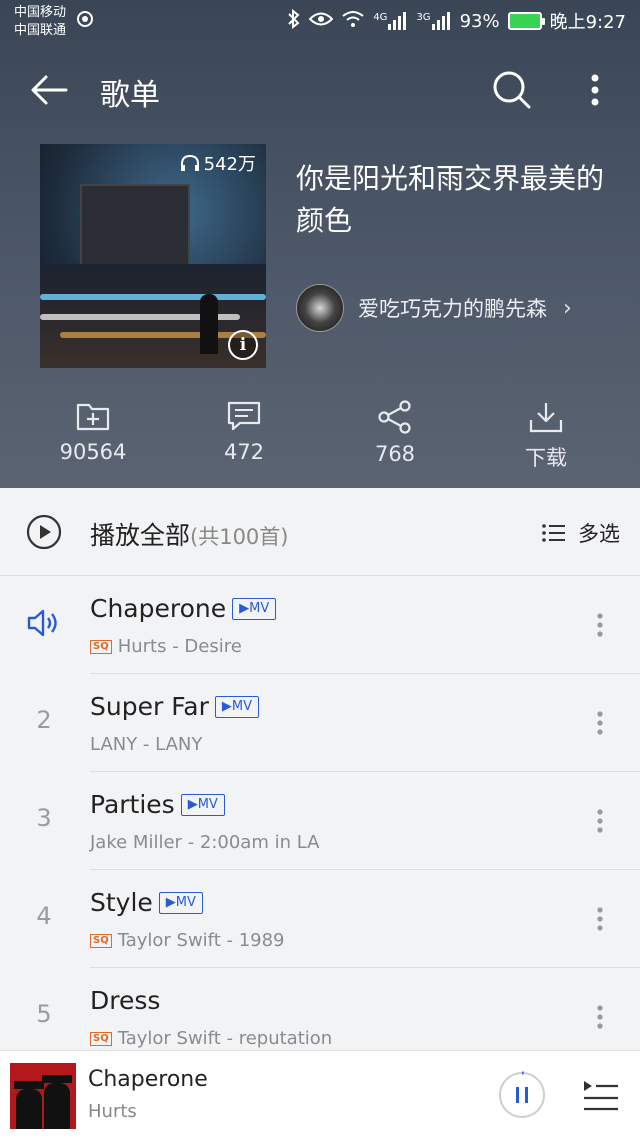 The height and width of the screenshot is (1138, 640). I want to click on more-menu-button, so click(595, 90).